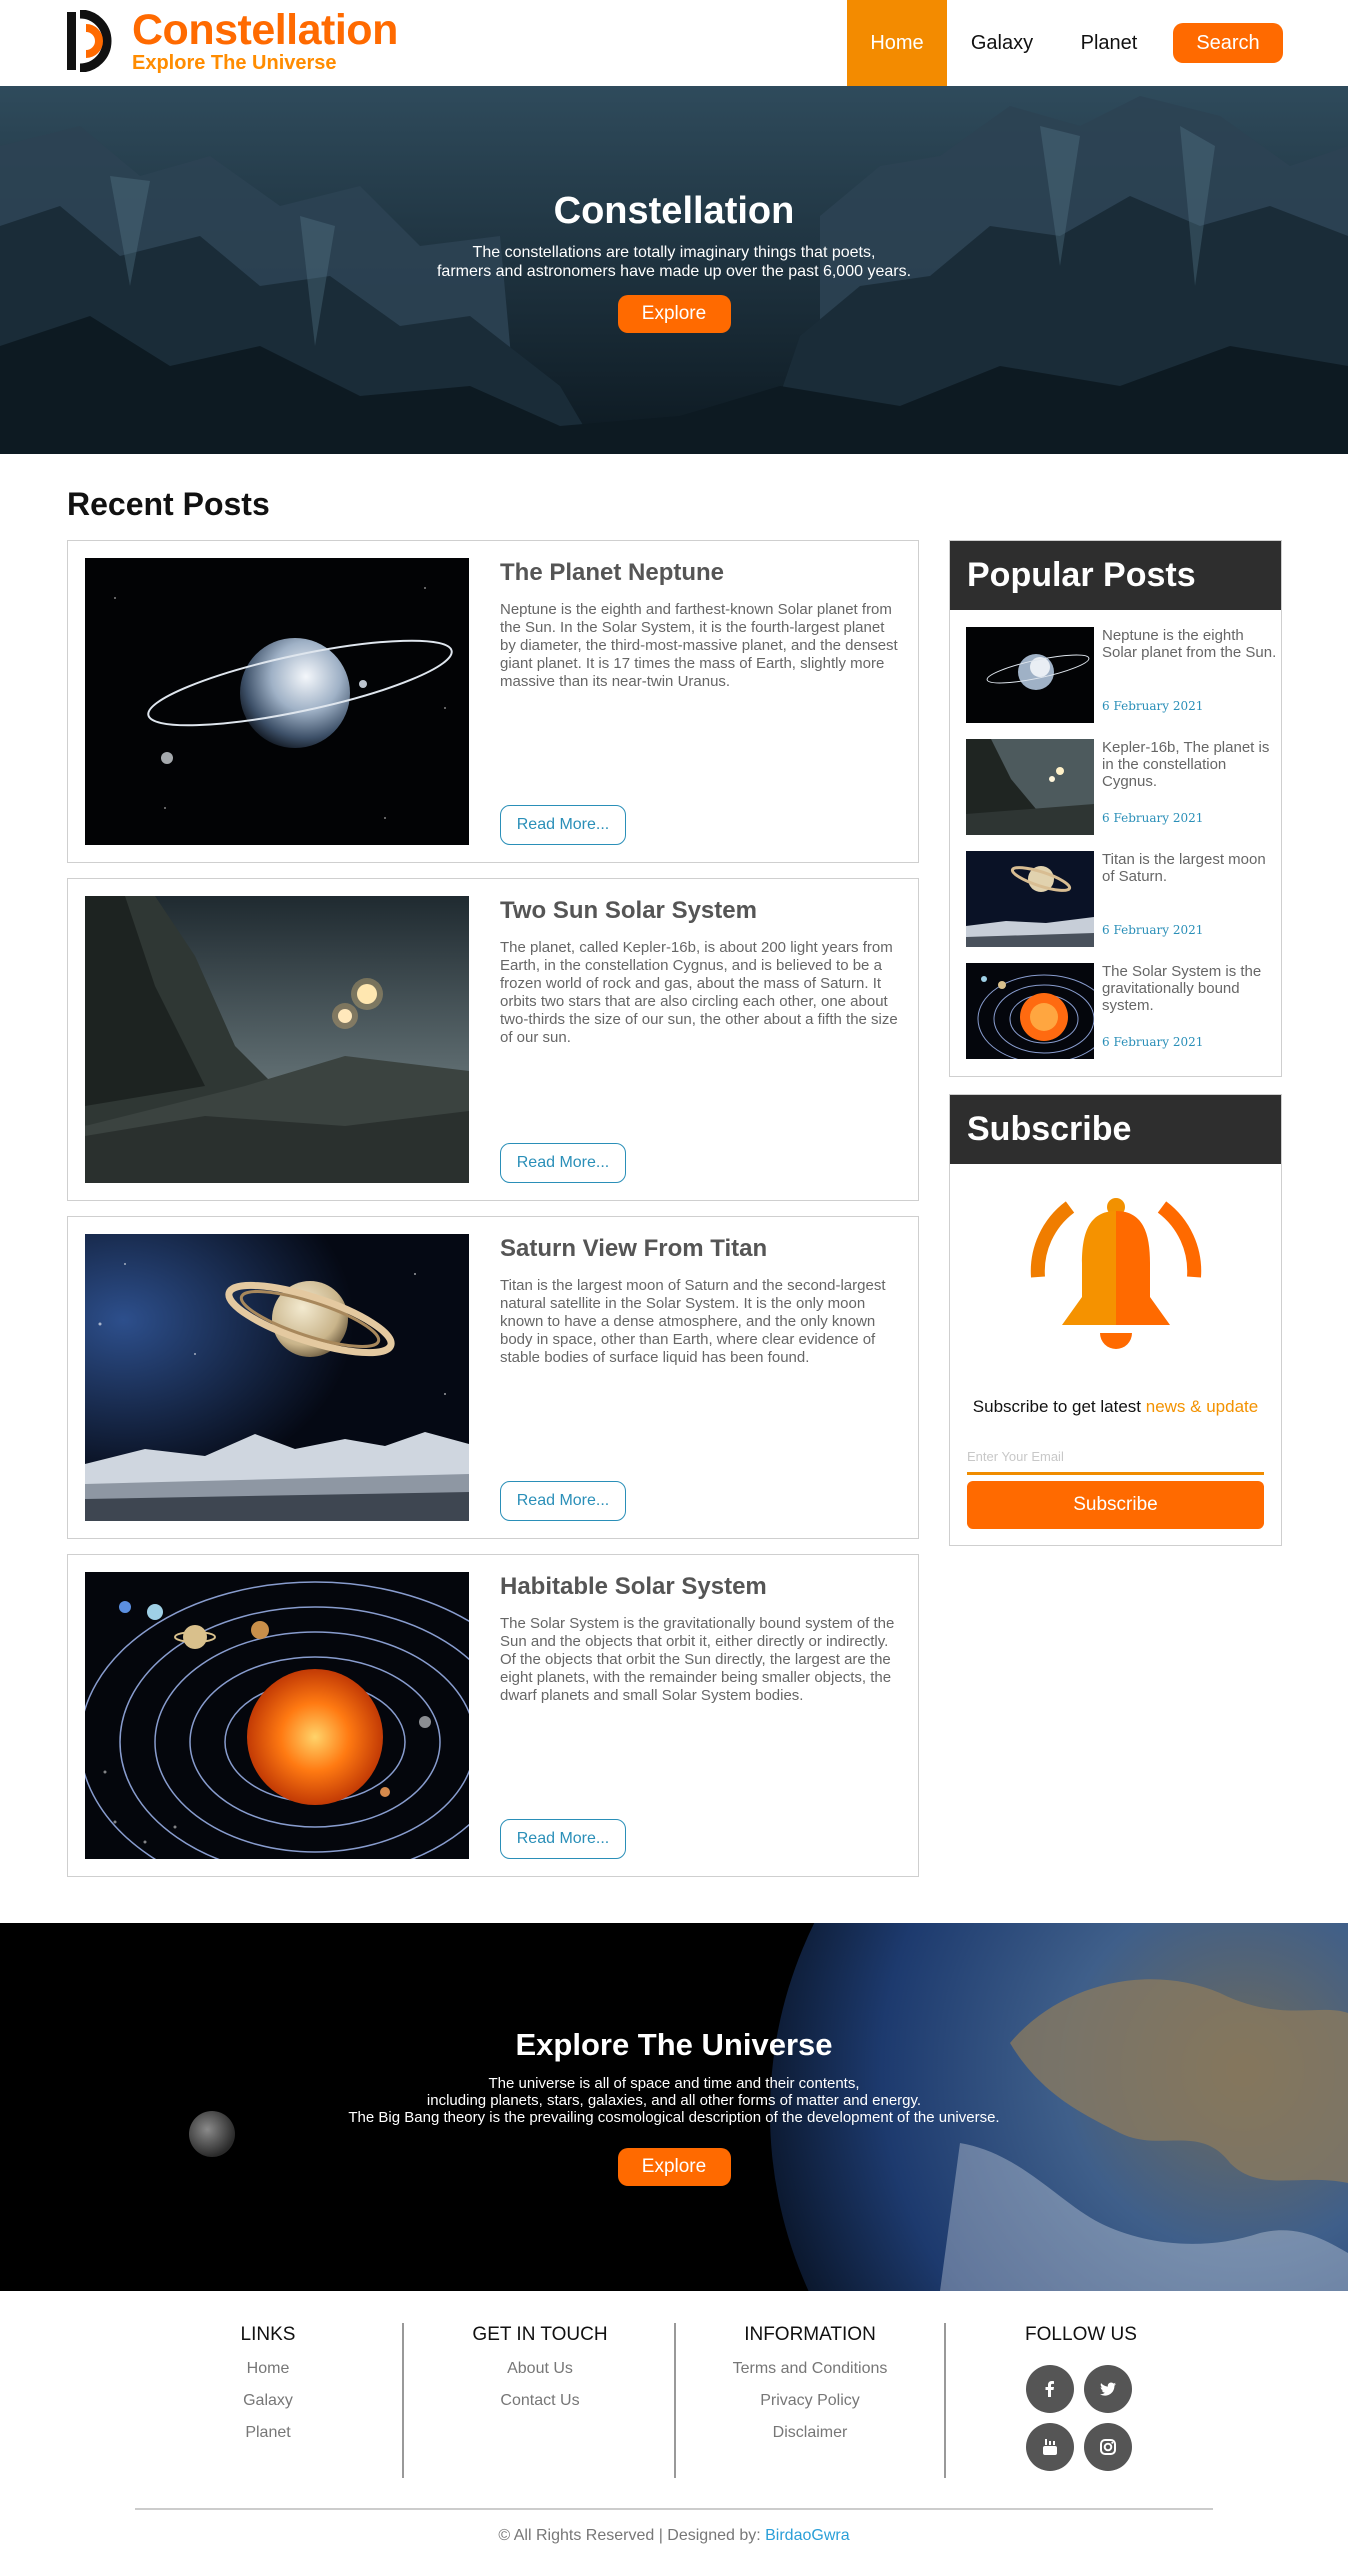 This screenshot has width=1348, height=2561. Describe the element at coordinates (1115, 575) in the screenshot. I see `popular-posts-heading: Popular Posts` at that location.